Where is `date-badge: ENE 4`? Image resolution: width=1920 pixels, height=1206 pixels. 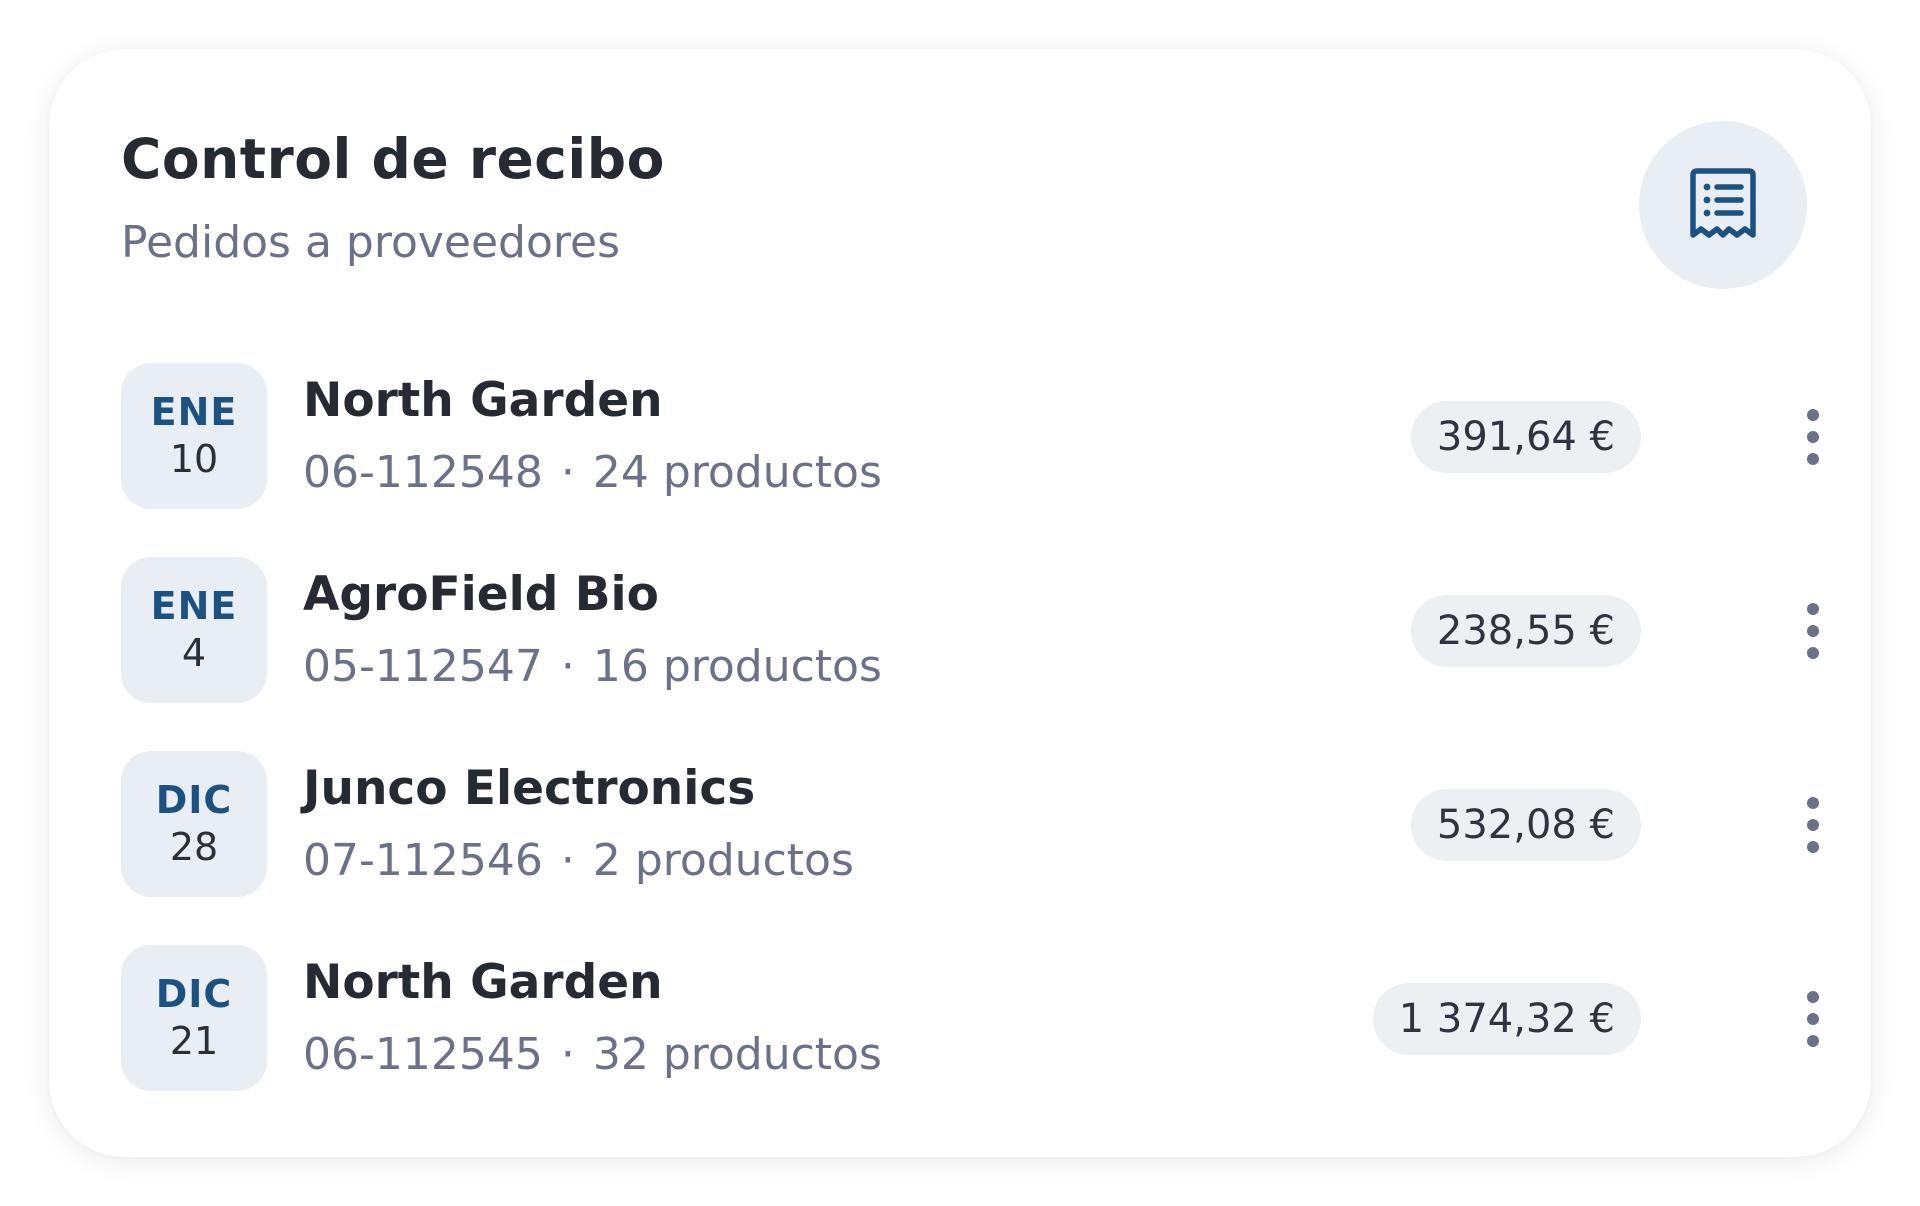 date-badge: ENE 4 is located at coordinates (194, 630).